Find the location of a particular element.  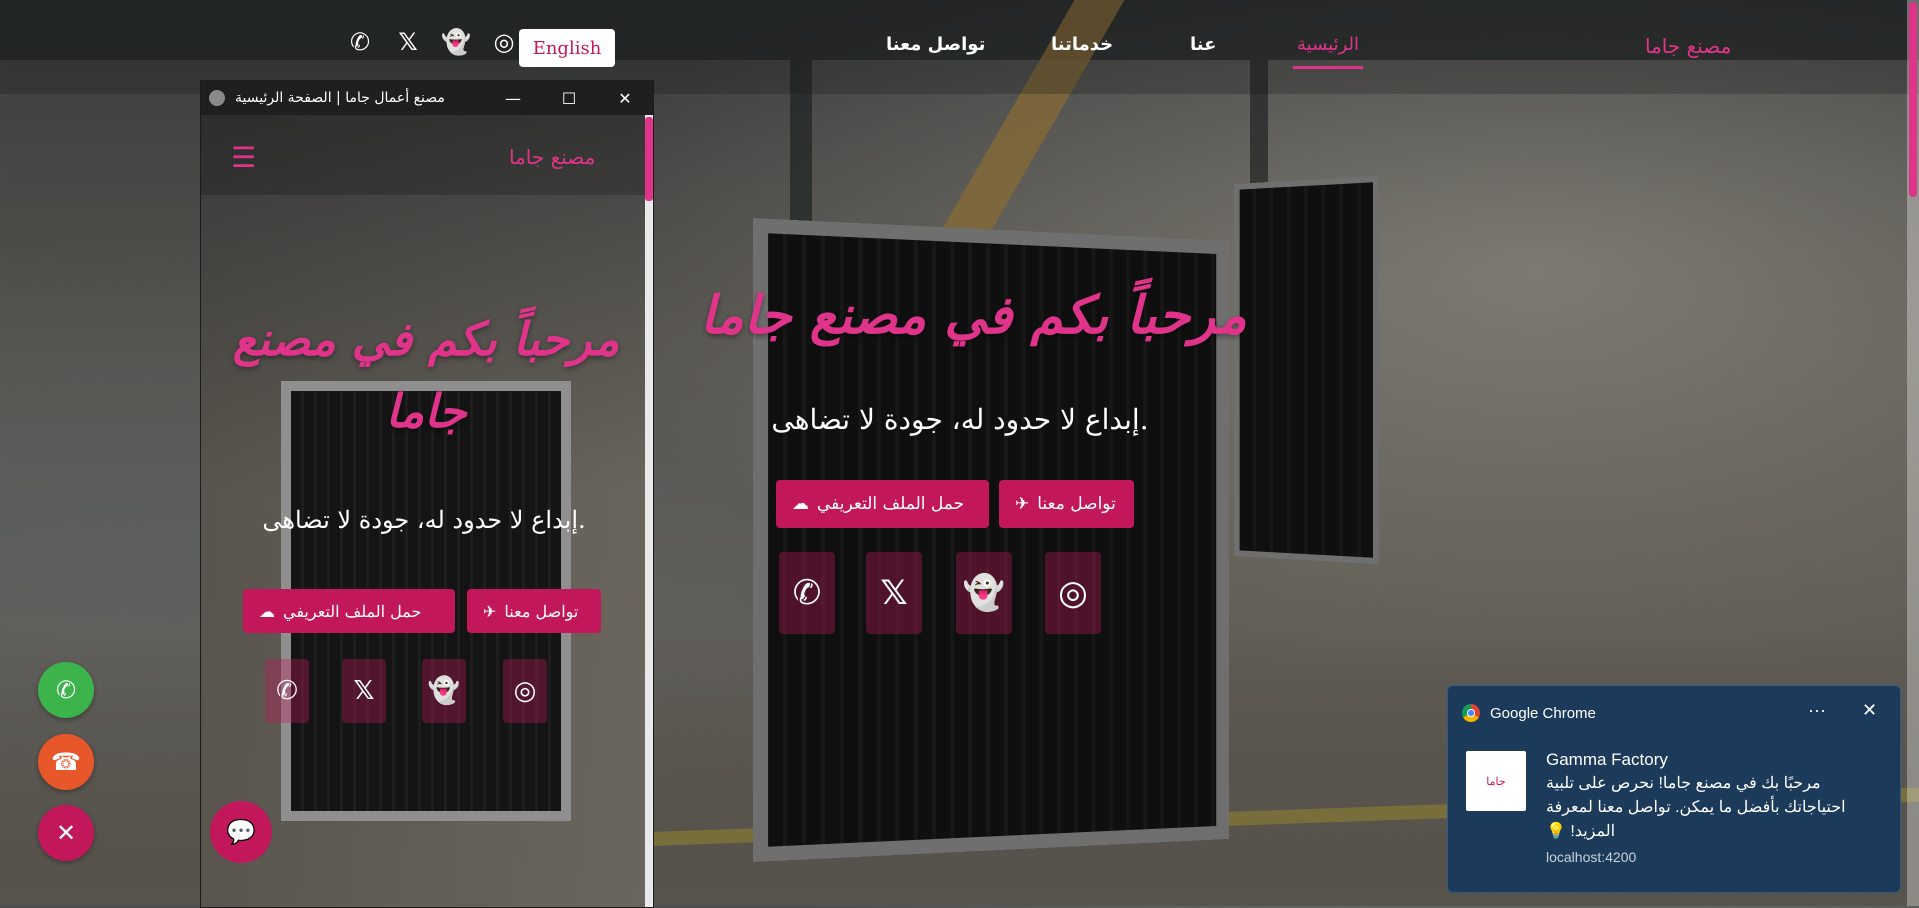

chat-bubble-button: 💬 is located at coordinates (241, 832).